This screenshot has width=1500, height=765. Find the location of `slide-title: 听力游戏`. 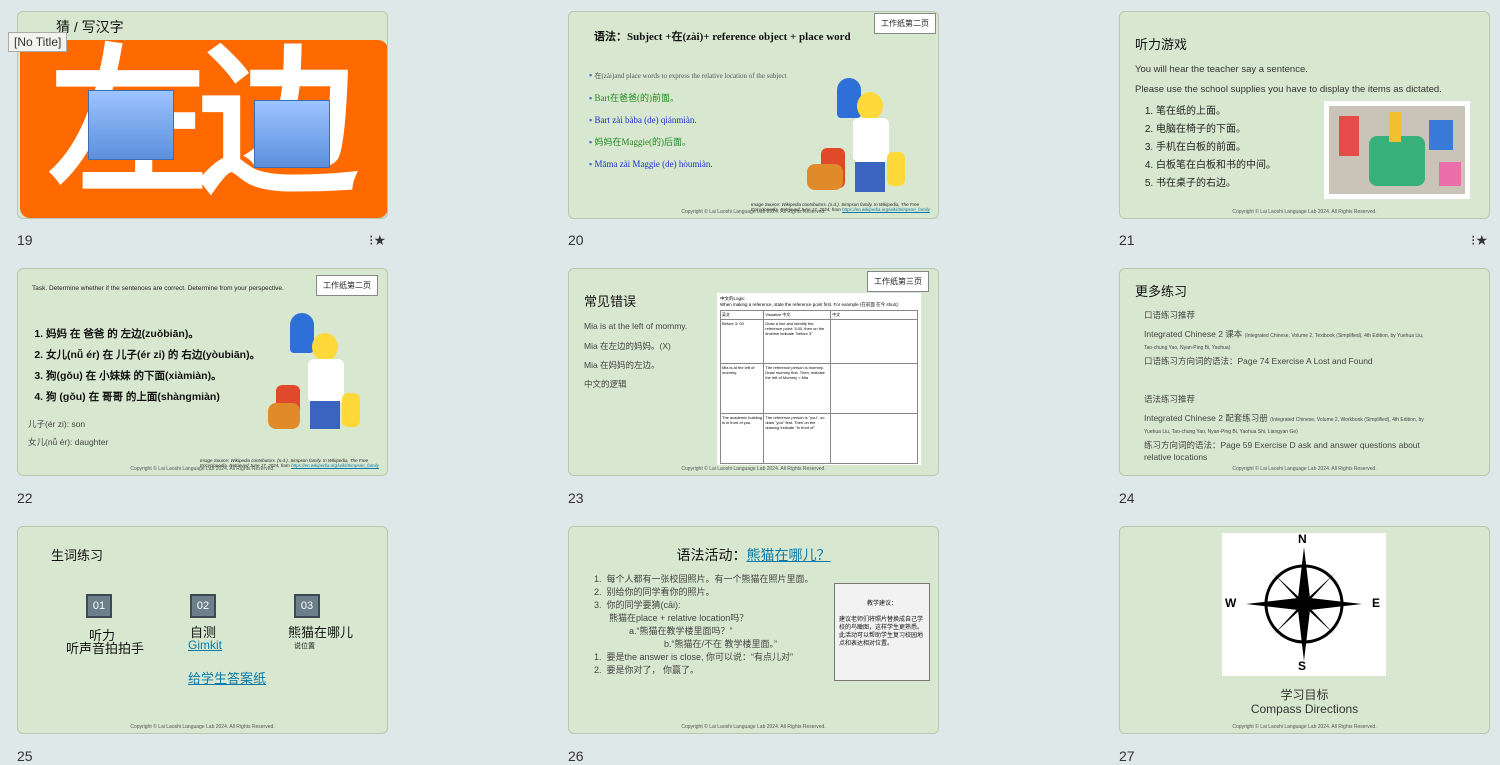

slide-title: 听力游戏 is located at coordinates (1161, 44).